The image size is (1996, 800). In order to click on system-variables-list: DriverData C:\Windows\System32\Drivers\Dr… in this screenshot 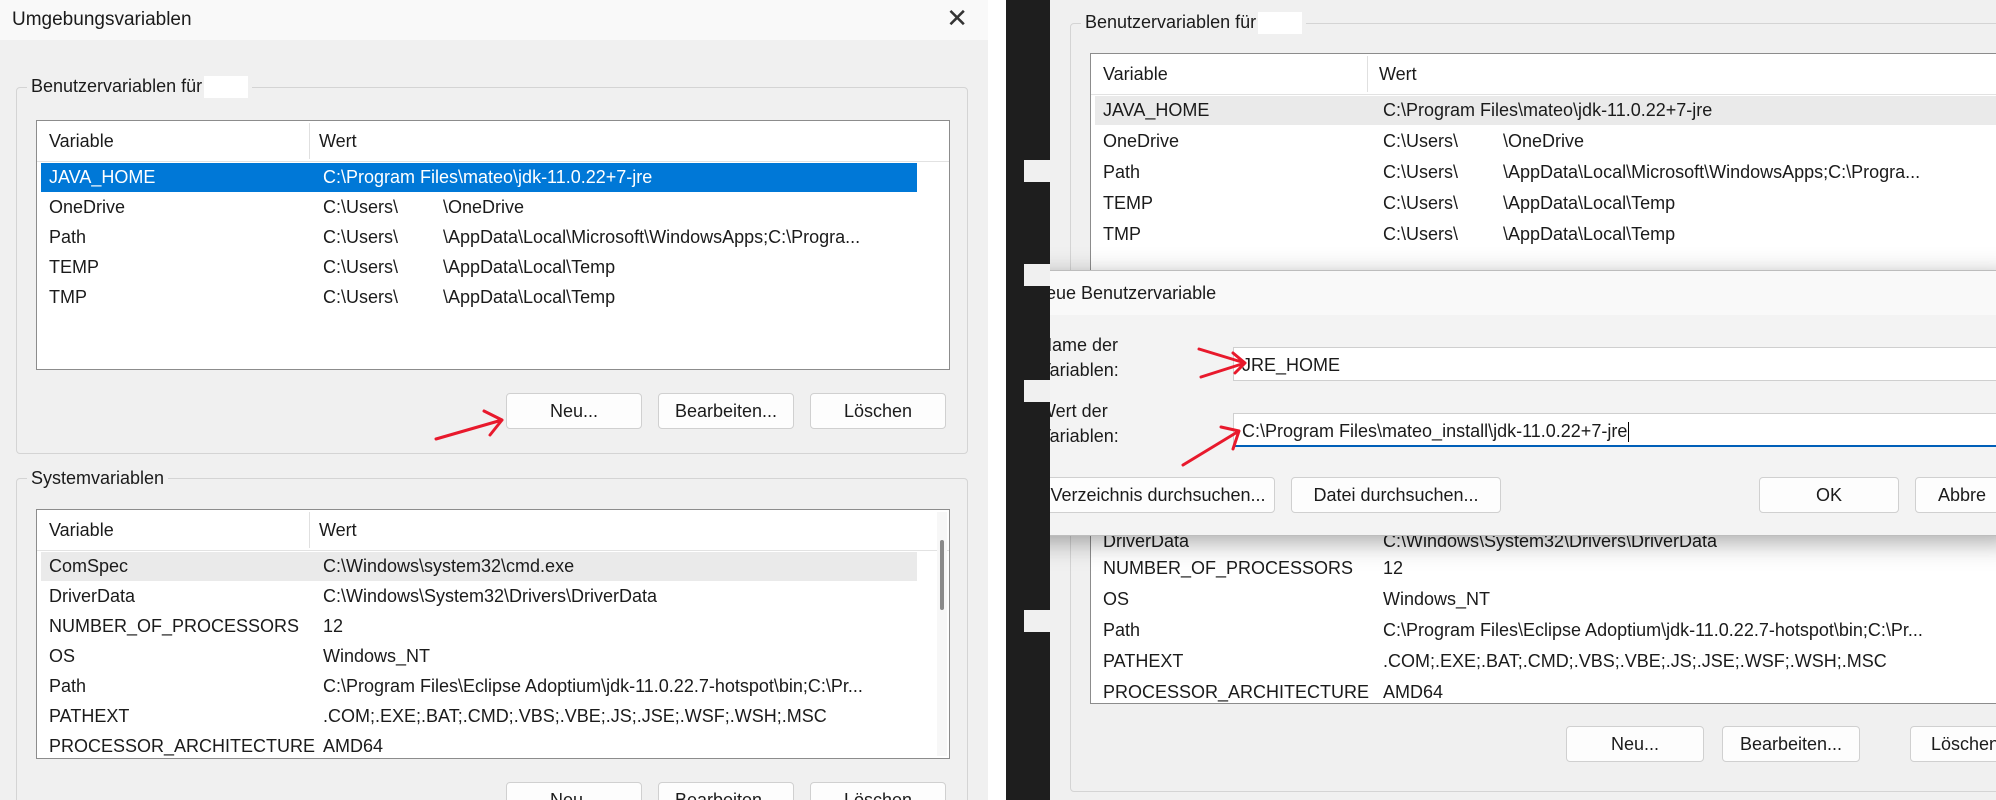, I will do `click(1543, 607)`.